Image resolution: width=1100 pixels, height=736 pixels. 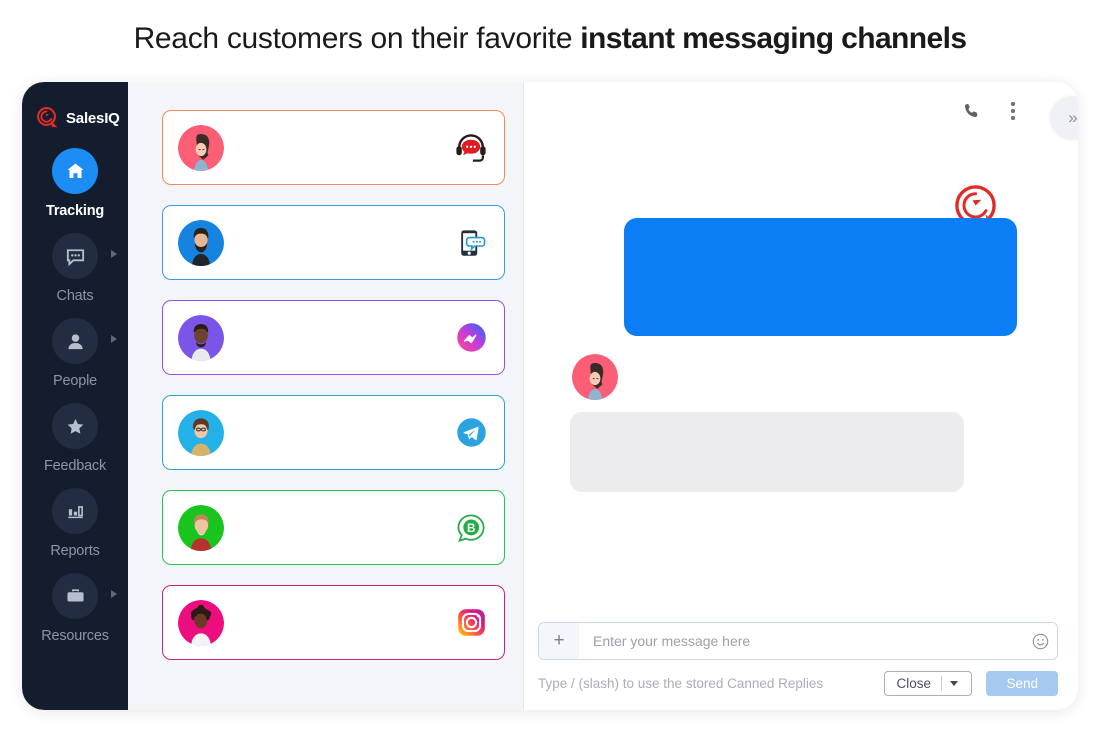 What do you see at coordinates (1040, 641) in the screenshot?
I see `smiley-icon` at bounding box center [1040, 641].